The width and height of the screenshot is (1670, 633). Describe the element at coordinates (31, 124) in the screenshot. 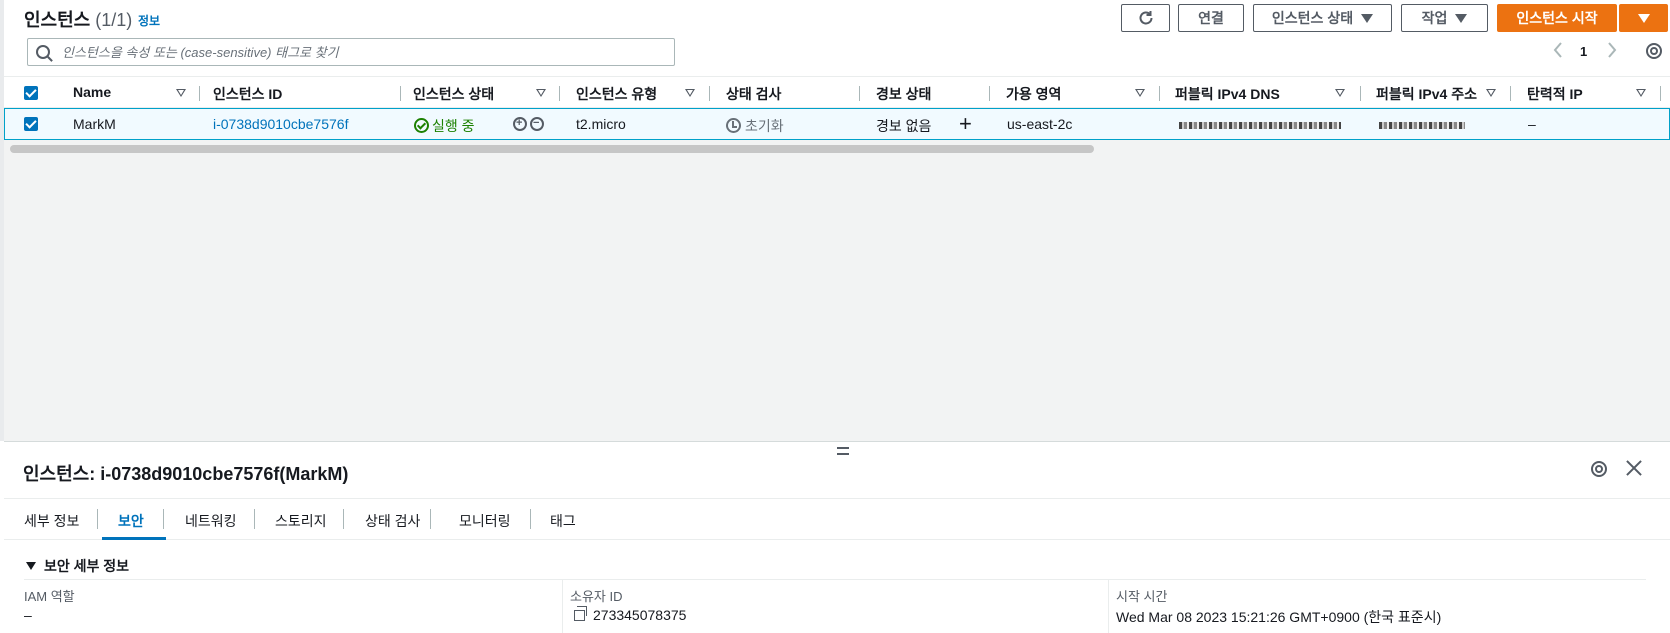

I see `row-checkbox` at that location.